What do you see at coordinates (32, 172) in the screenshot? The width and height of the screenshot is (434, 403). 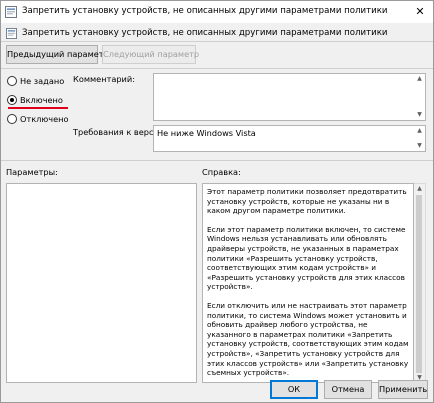 I see `options-label: Параметры:` at bounding box center [32, 172].